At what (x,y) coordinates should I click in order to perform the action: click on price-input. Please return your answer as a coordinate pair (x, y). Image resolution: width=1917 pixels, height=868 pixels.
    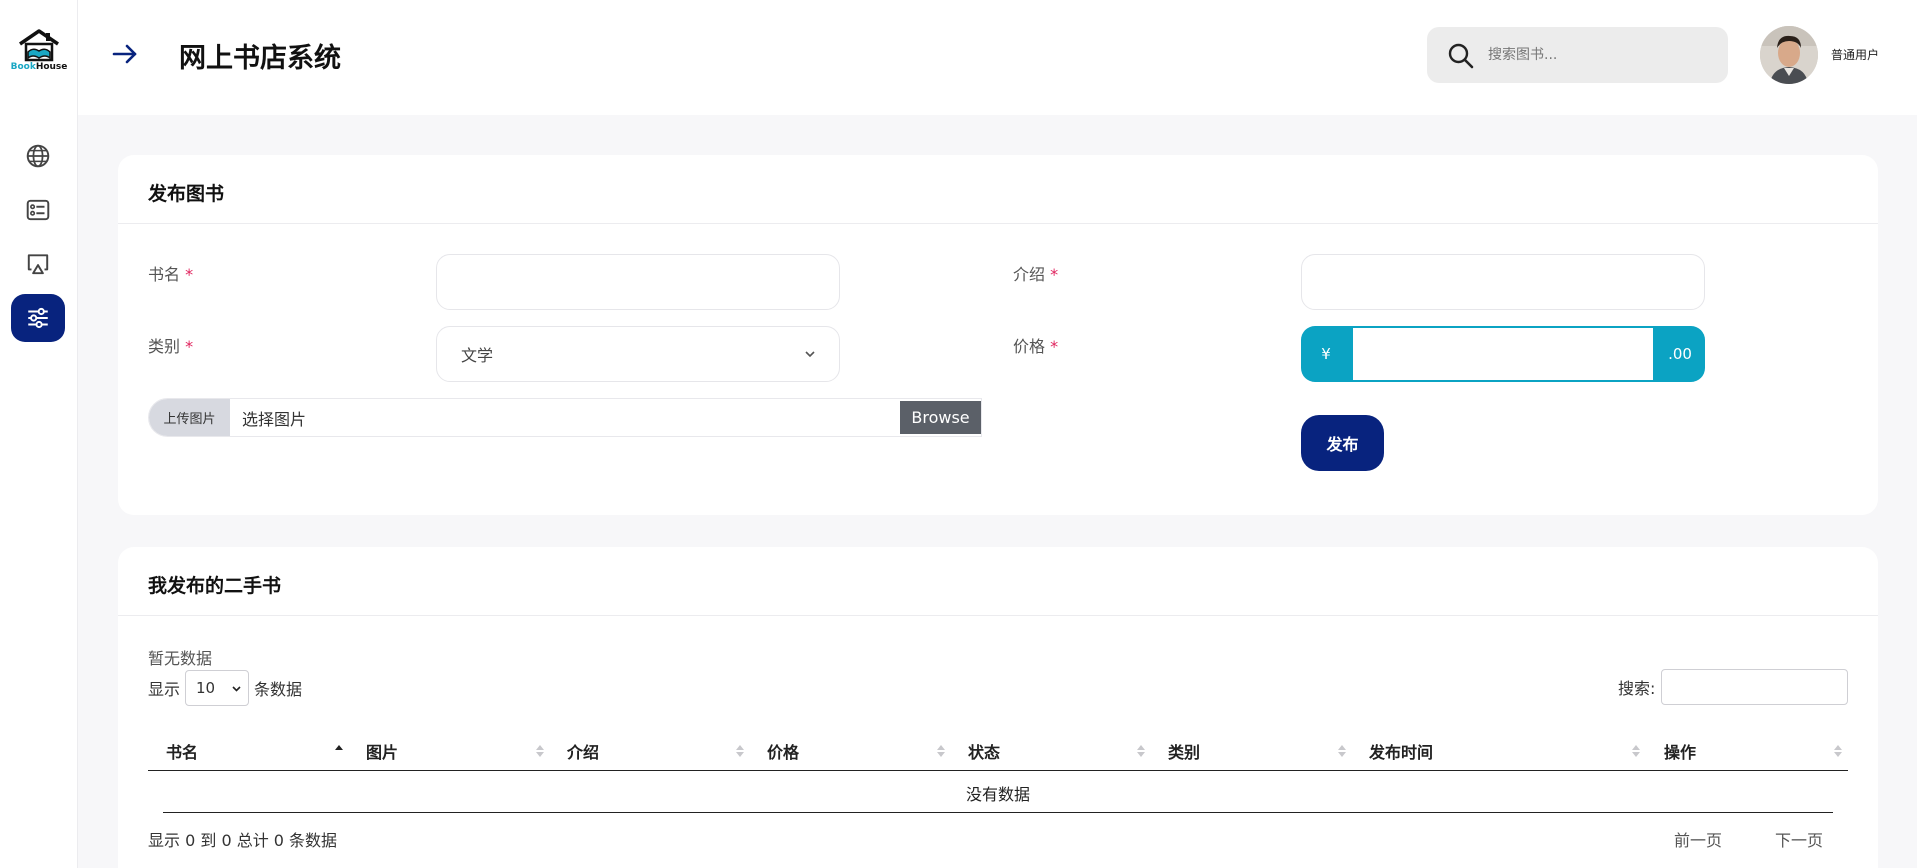
    Looking at the image, I should click on (1503, 354).